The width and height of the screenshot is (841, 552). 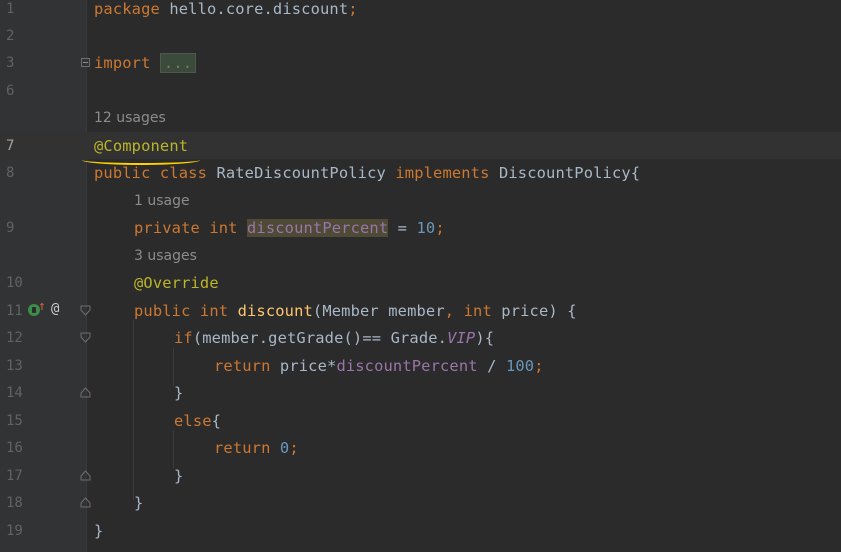 What do you see at coordinates (14, 365) in the screenshot?
I see `line-number: 13` at bounding box center [14, 365].